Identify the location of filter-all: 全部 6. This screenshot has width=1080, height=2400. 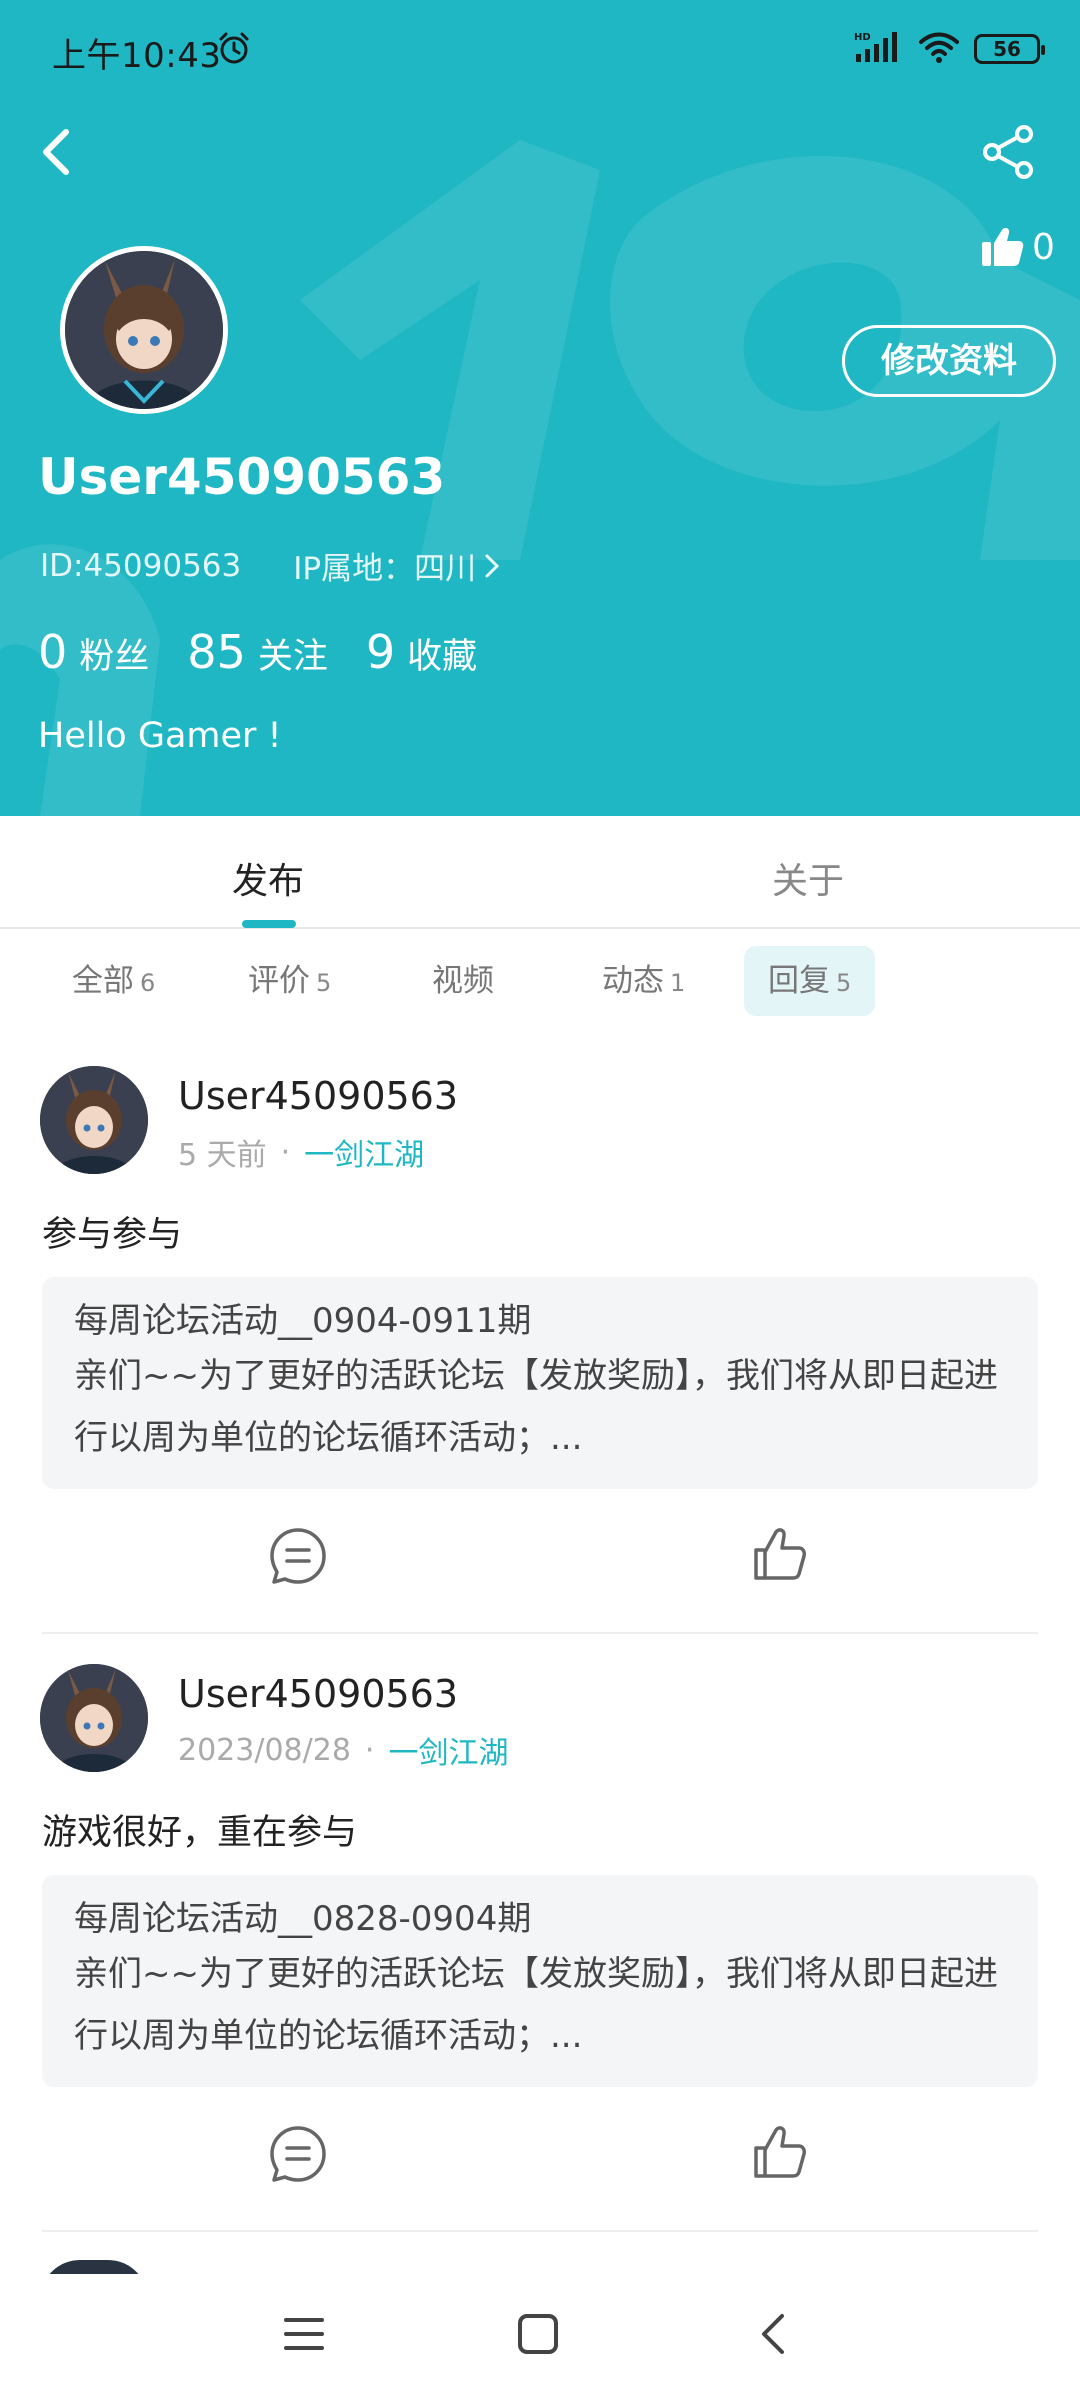
(113, 981).